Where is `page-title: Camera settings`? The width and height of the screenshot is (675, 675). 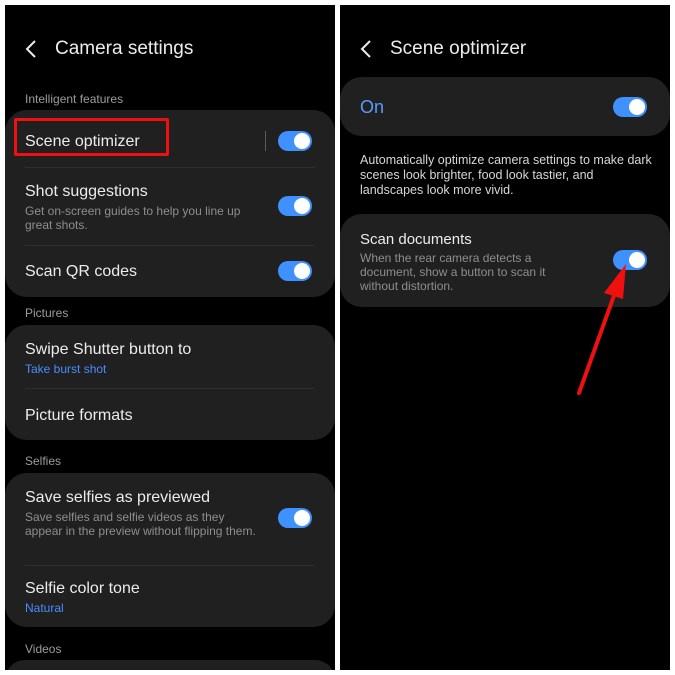
page-title: Camera settings is located at coordinates (124, 48).